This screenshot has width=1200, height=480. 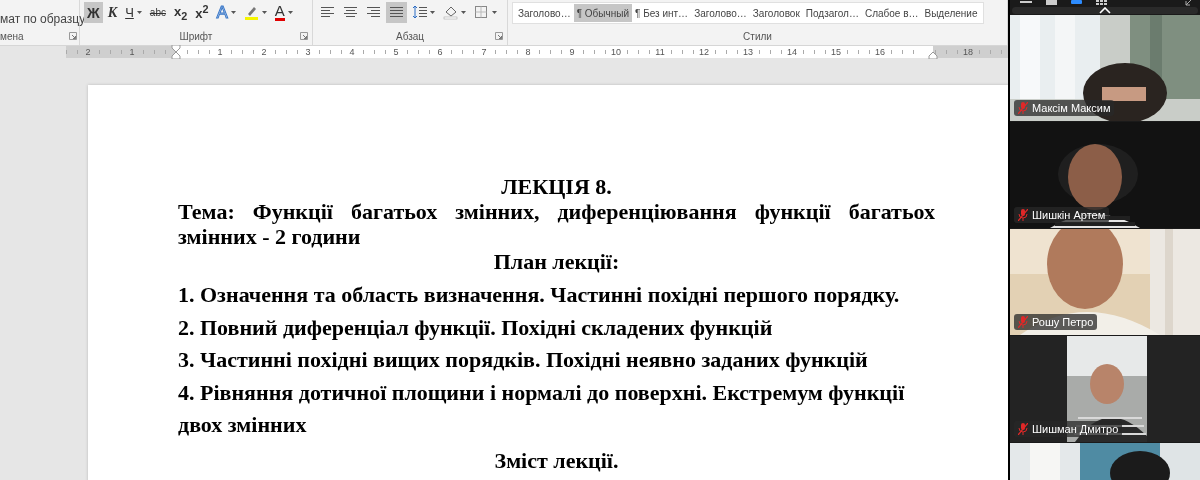 I want to click on participant-name: Рошу Петро, so click(x=1063, y=322).